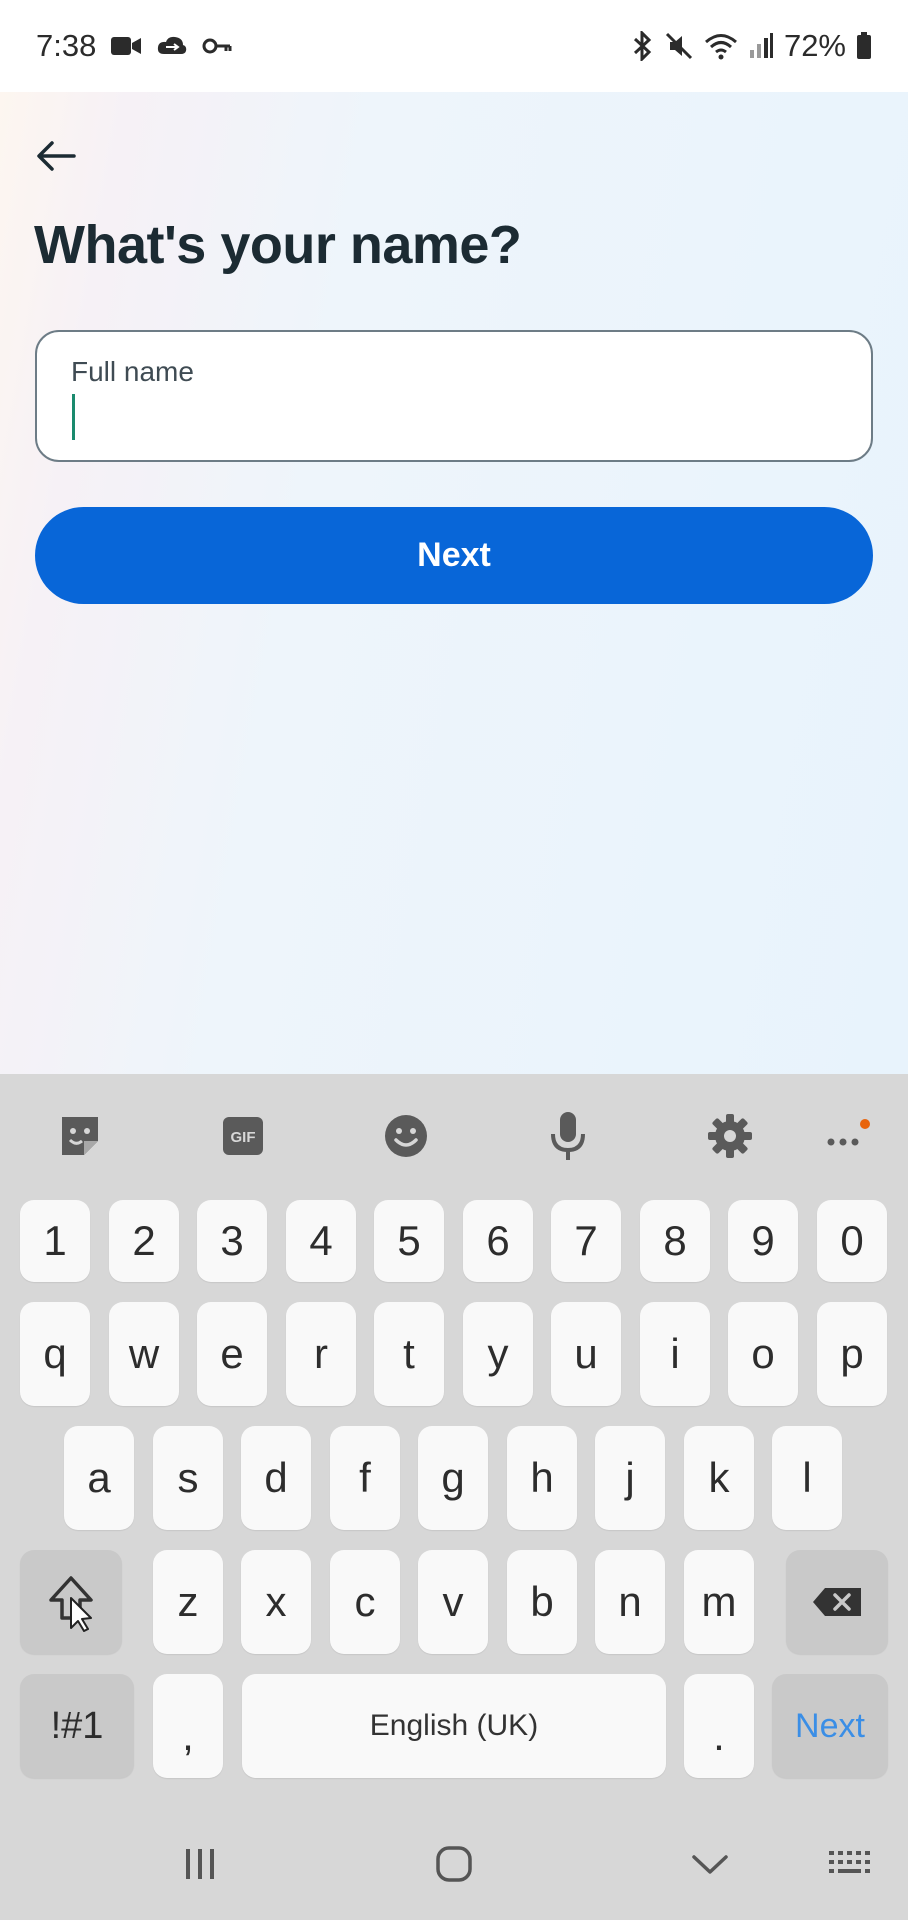  What do you see at coordinates (852, 1241) in the screenshot?
I see `key-0: 0` at bounding box center [852, 1241].